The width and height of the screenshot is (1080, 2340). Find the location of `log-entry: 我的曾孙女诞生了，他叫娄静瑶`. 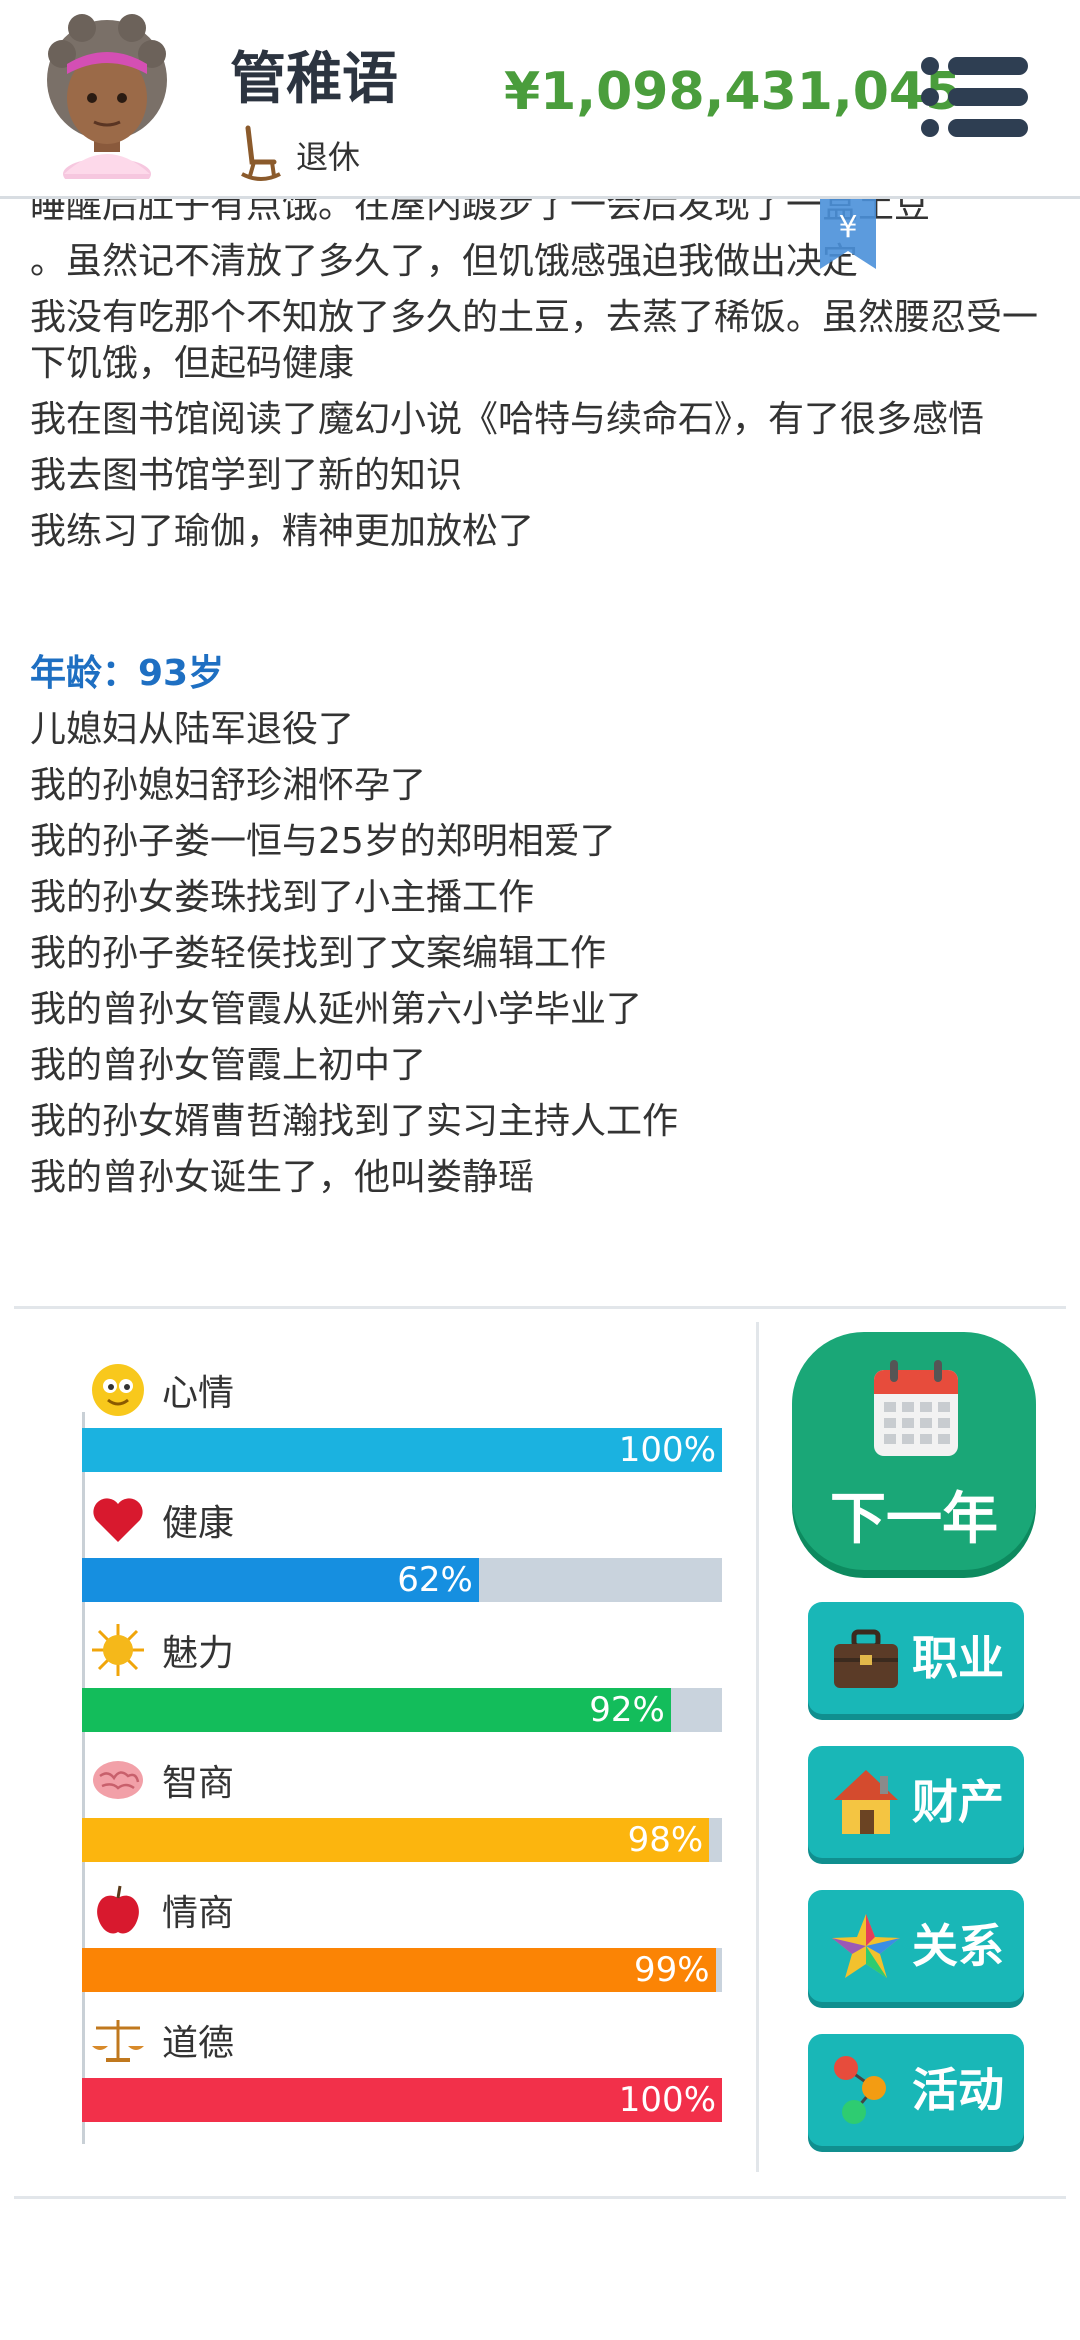

log-entry: 我的曾孙女诞生了，他叫娄静瑶 is located at coordinates (282, 1177).